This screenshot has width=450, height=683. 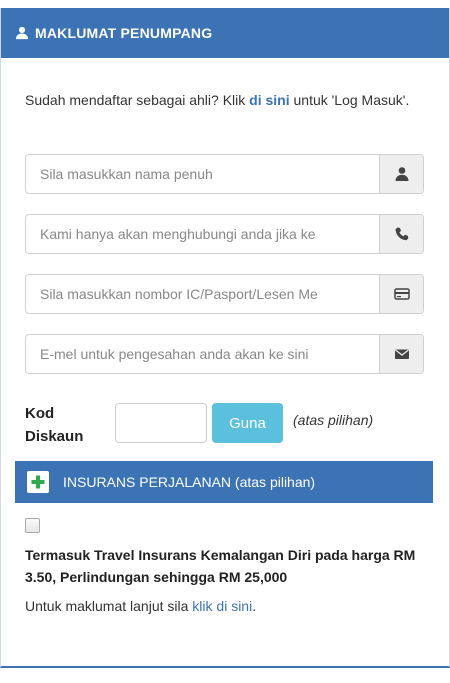 I want to click on discount-optional-note: (atas pilihan), so click(x=333, y=420).